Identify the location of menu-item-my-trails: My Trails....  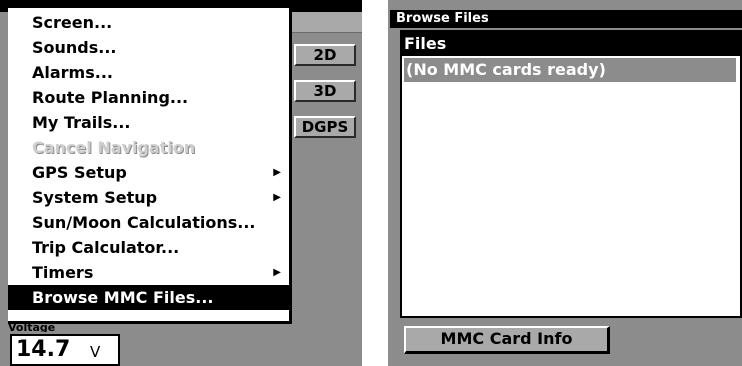
(148, 122).